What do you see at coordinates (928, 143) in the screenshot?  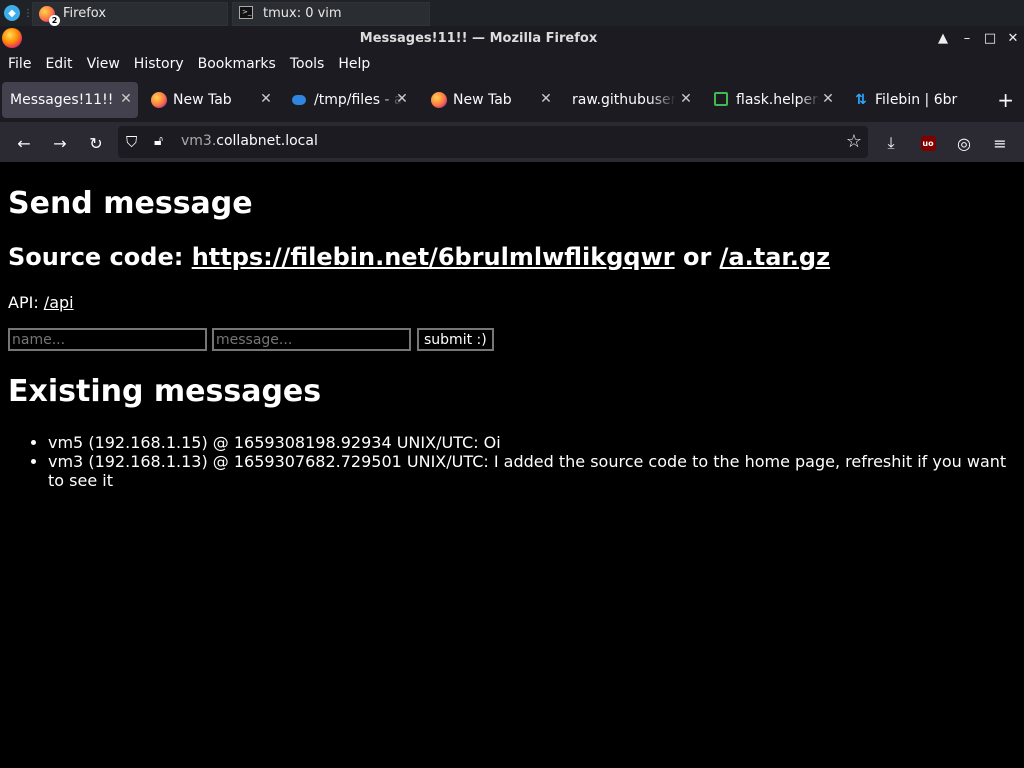 I see `ublock-origin-icon: uo` at bounding box center [928, 143].